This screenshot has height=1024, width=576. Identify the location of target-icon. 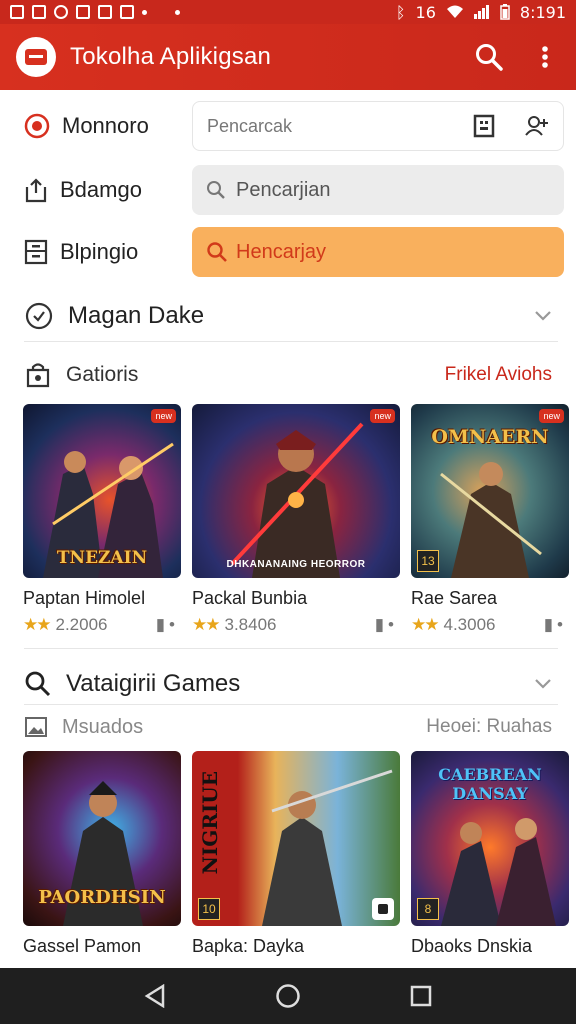
(37, 126).